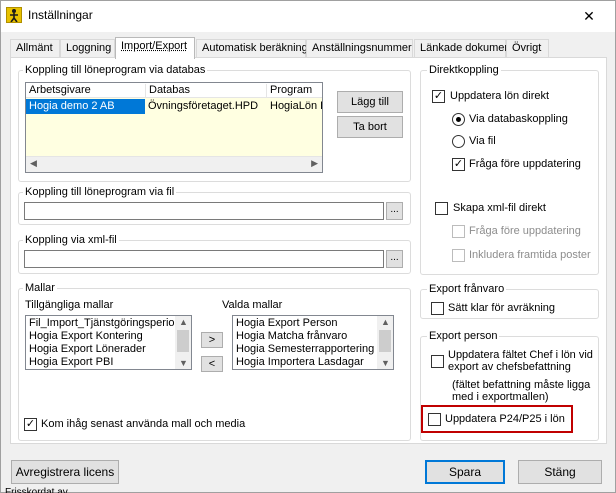 Image resolution: width=616 pixels, height=493 pixels. I want to click on list-item: Hogia Semesterrapportering, so click(305, 349).